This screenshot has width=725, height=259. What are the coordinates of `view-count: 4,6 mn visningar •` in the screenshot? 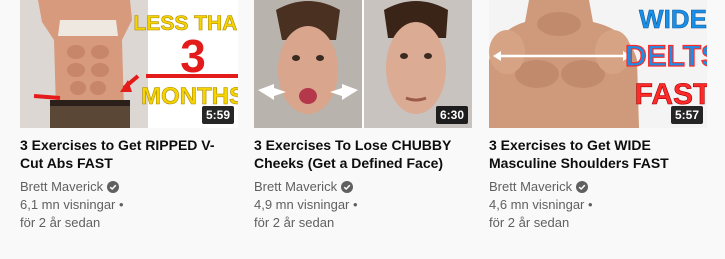 It's located at (541, 204).